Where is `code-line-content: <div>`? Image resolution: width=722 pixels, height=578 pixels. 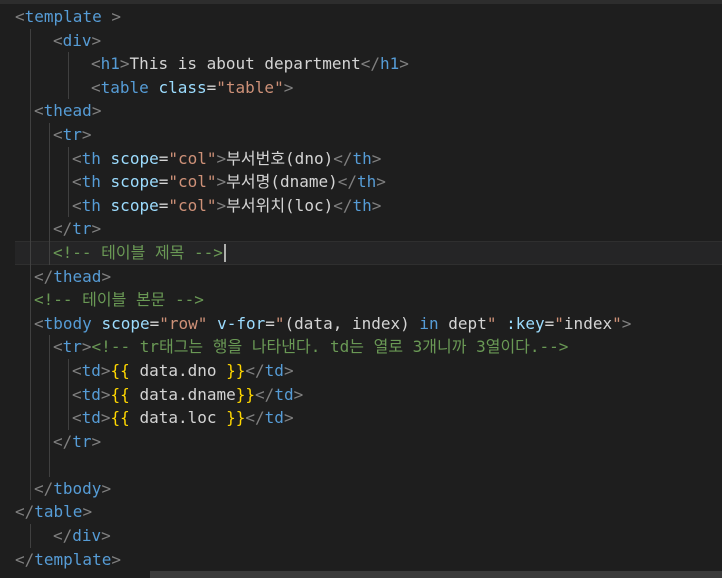
code-line-content: <div> is located at coordinates (77, 41).